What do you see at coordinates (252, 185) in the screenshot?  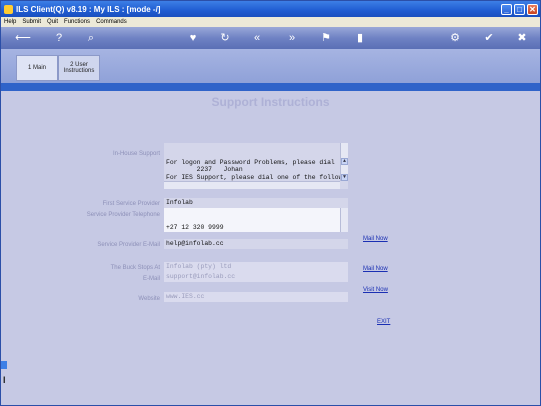 I see `horizontal-scrollbar` at bounding box center [252, 185].